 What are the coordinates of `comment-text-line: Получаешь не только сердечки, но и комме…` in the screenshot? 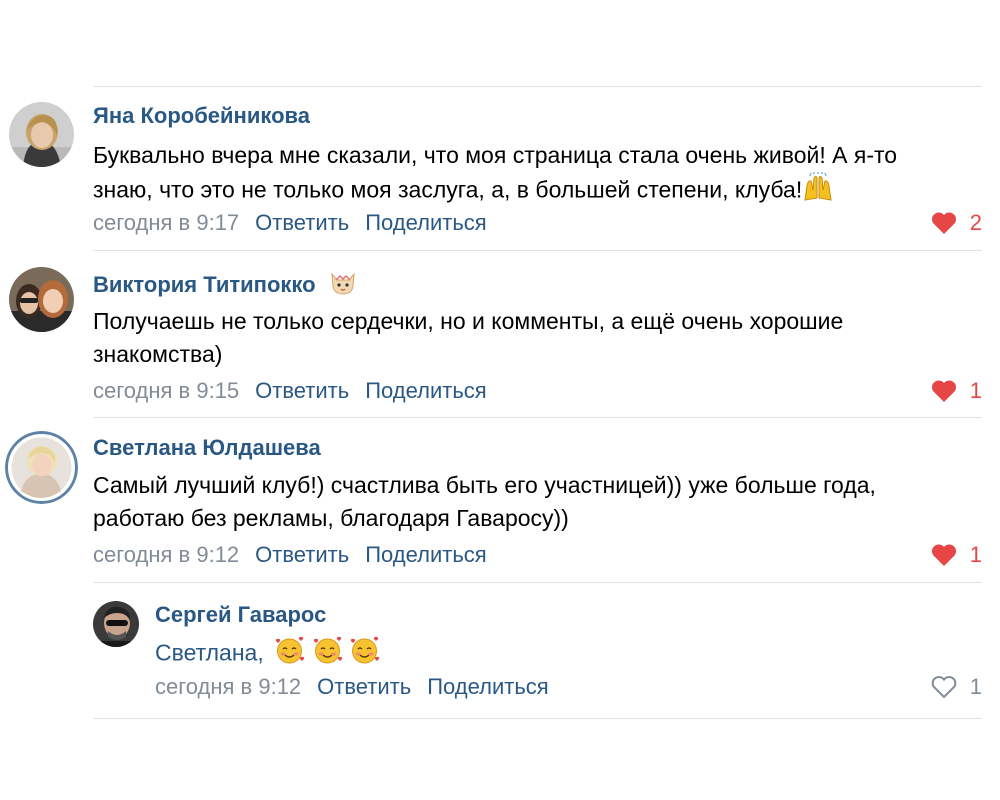 It's located at (468, 321).